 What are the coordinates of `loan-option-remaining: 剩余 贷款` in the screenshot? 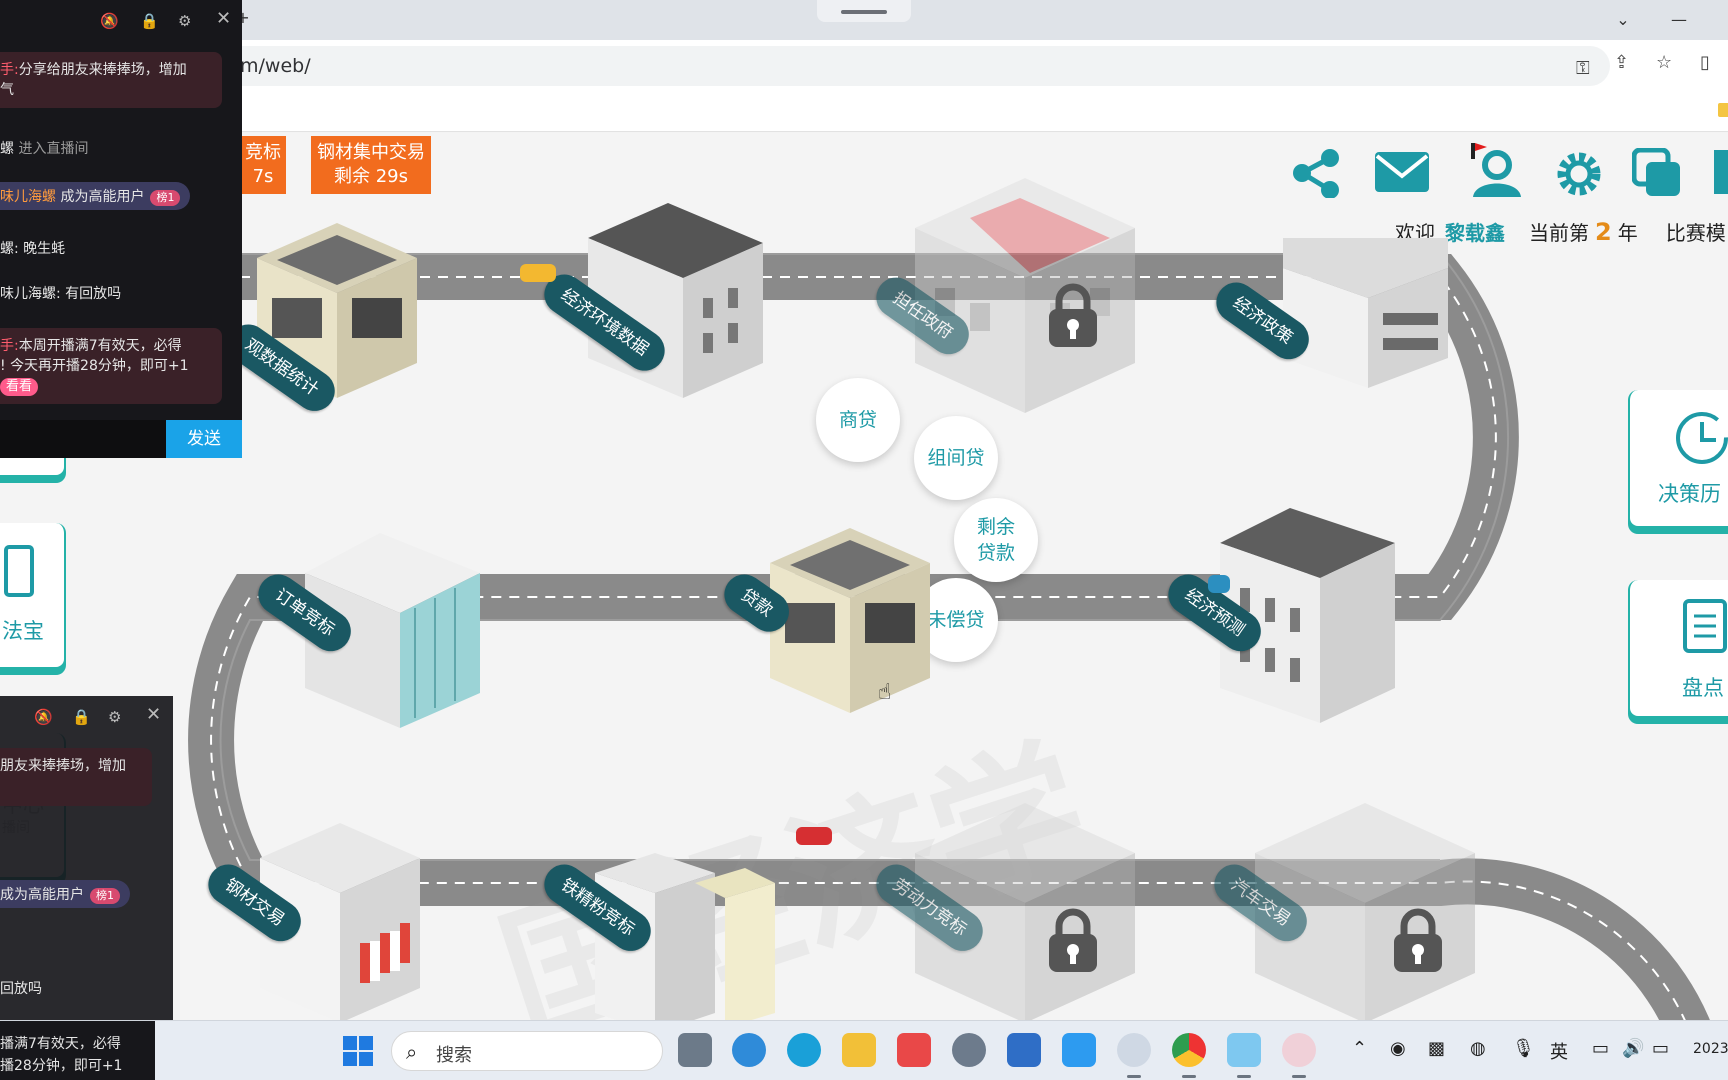 It's located at (996, 540).